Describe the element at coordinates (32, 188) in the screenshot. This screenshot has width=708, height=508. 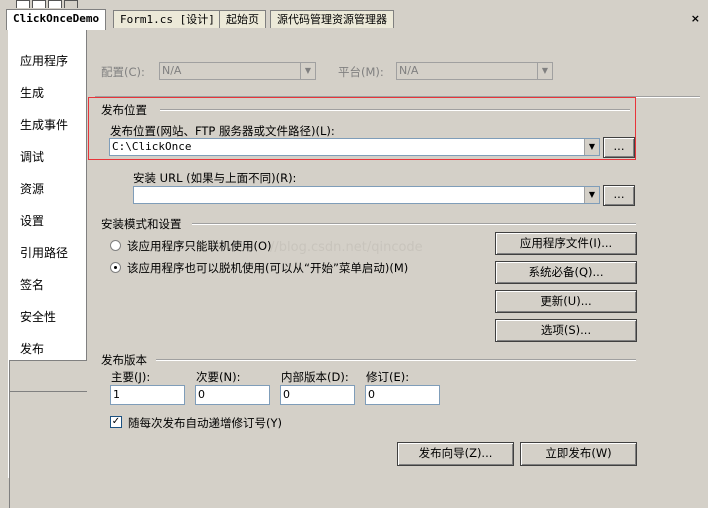
I see `sidebar-item-resources: 资源` at that location.